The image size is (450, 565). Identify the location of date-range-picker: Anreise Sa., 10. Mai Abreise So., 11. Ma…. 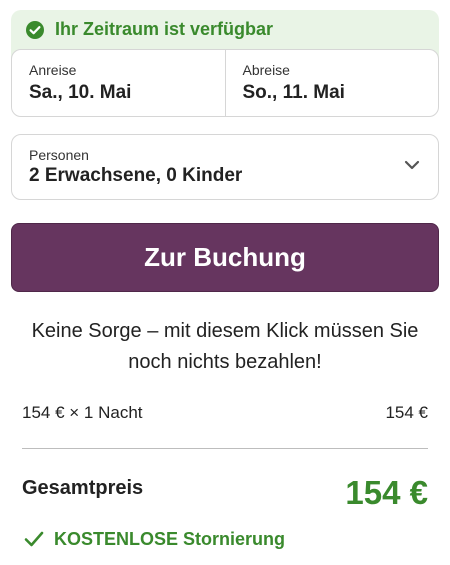
(225, 83).